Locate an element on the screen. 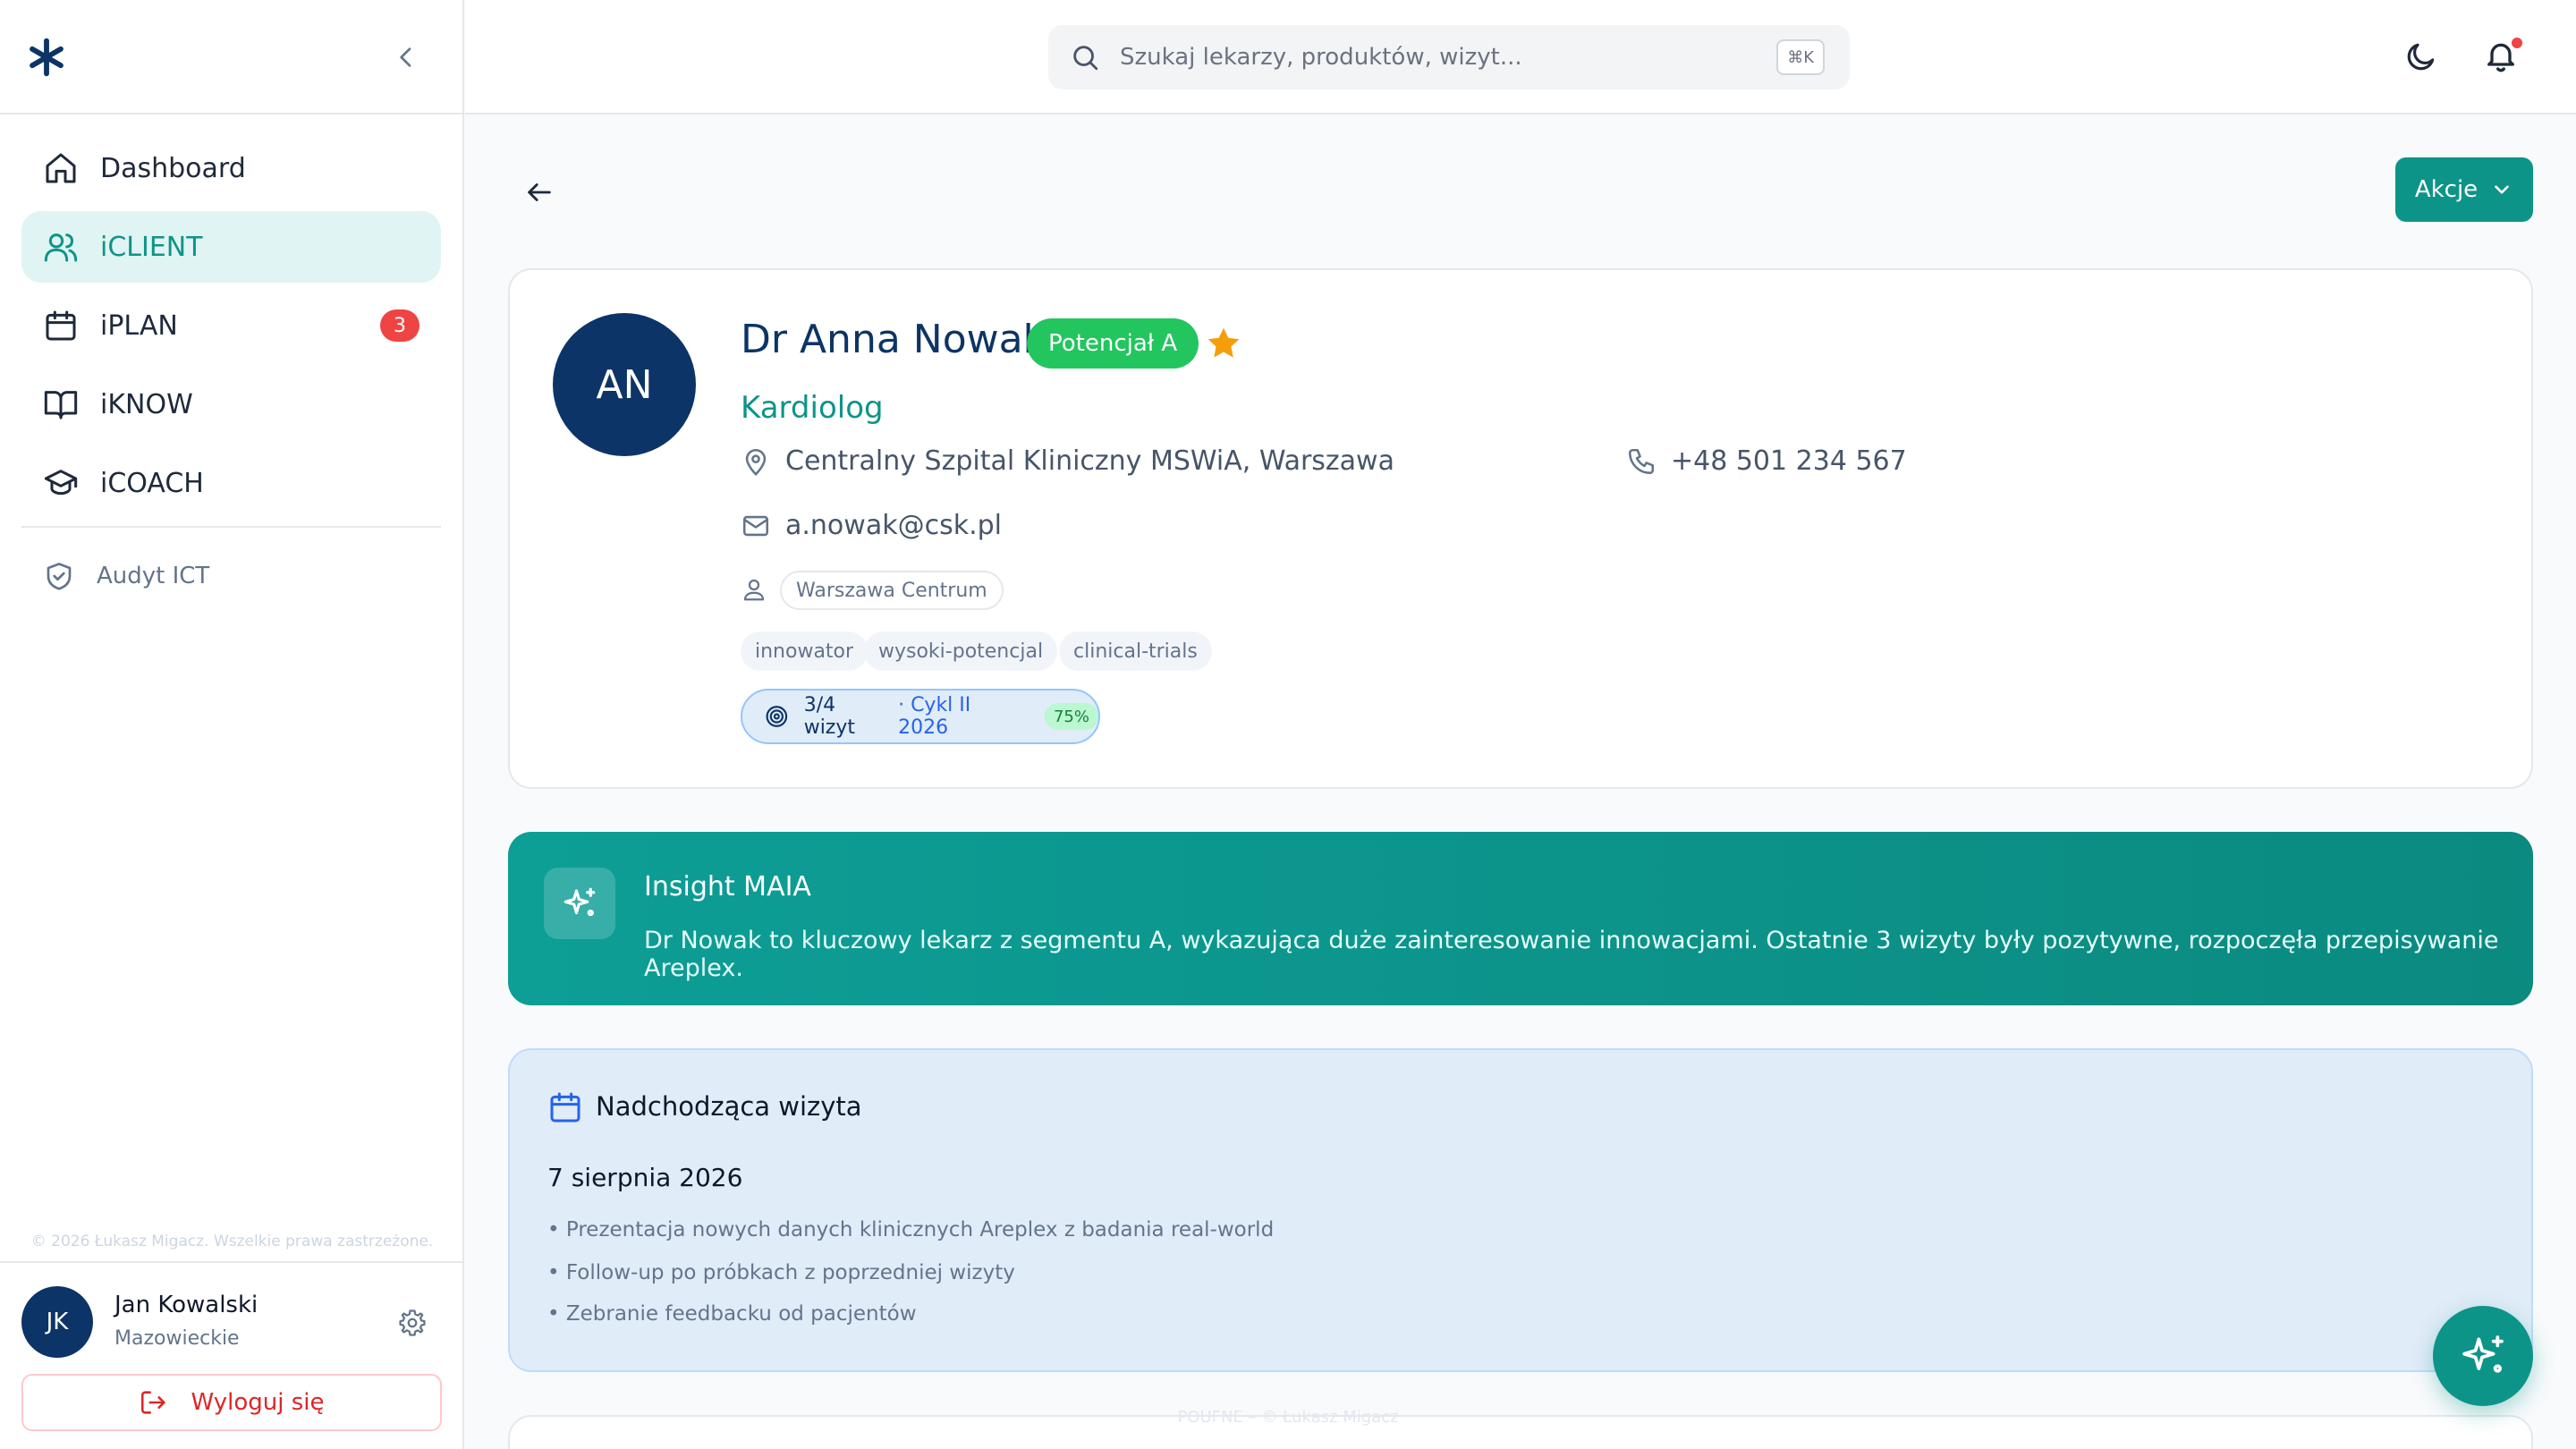 Image resolution: width=2576 pixels, height=1449 pixels. phone-icon is located at coordinates (1641, 461).